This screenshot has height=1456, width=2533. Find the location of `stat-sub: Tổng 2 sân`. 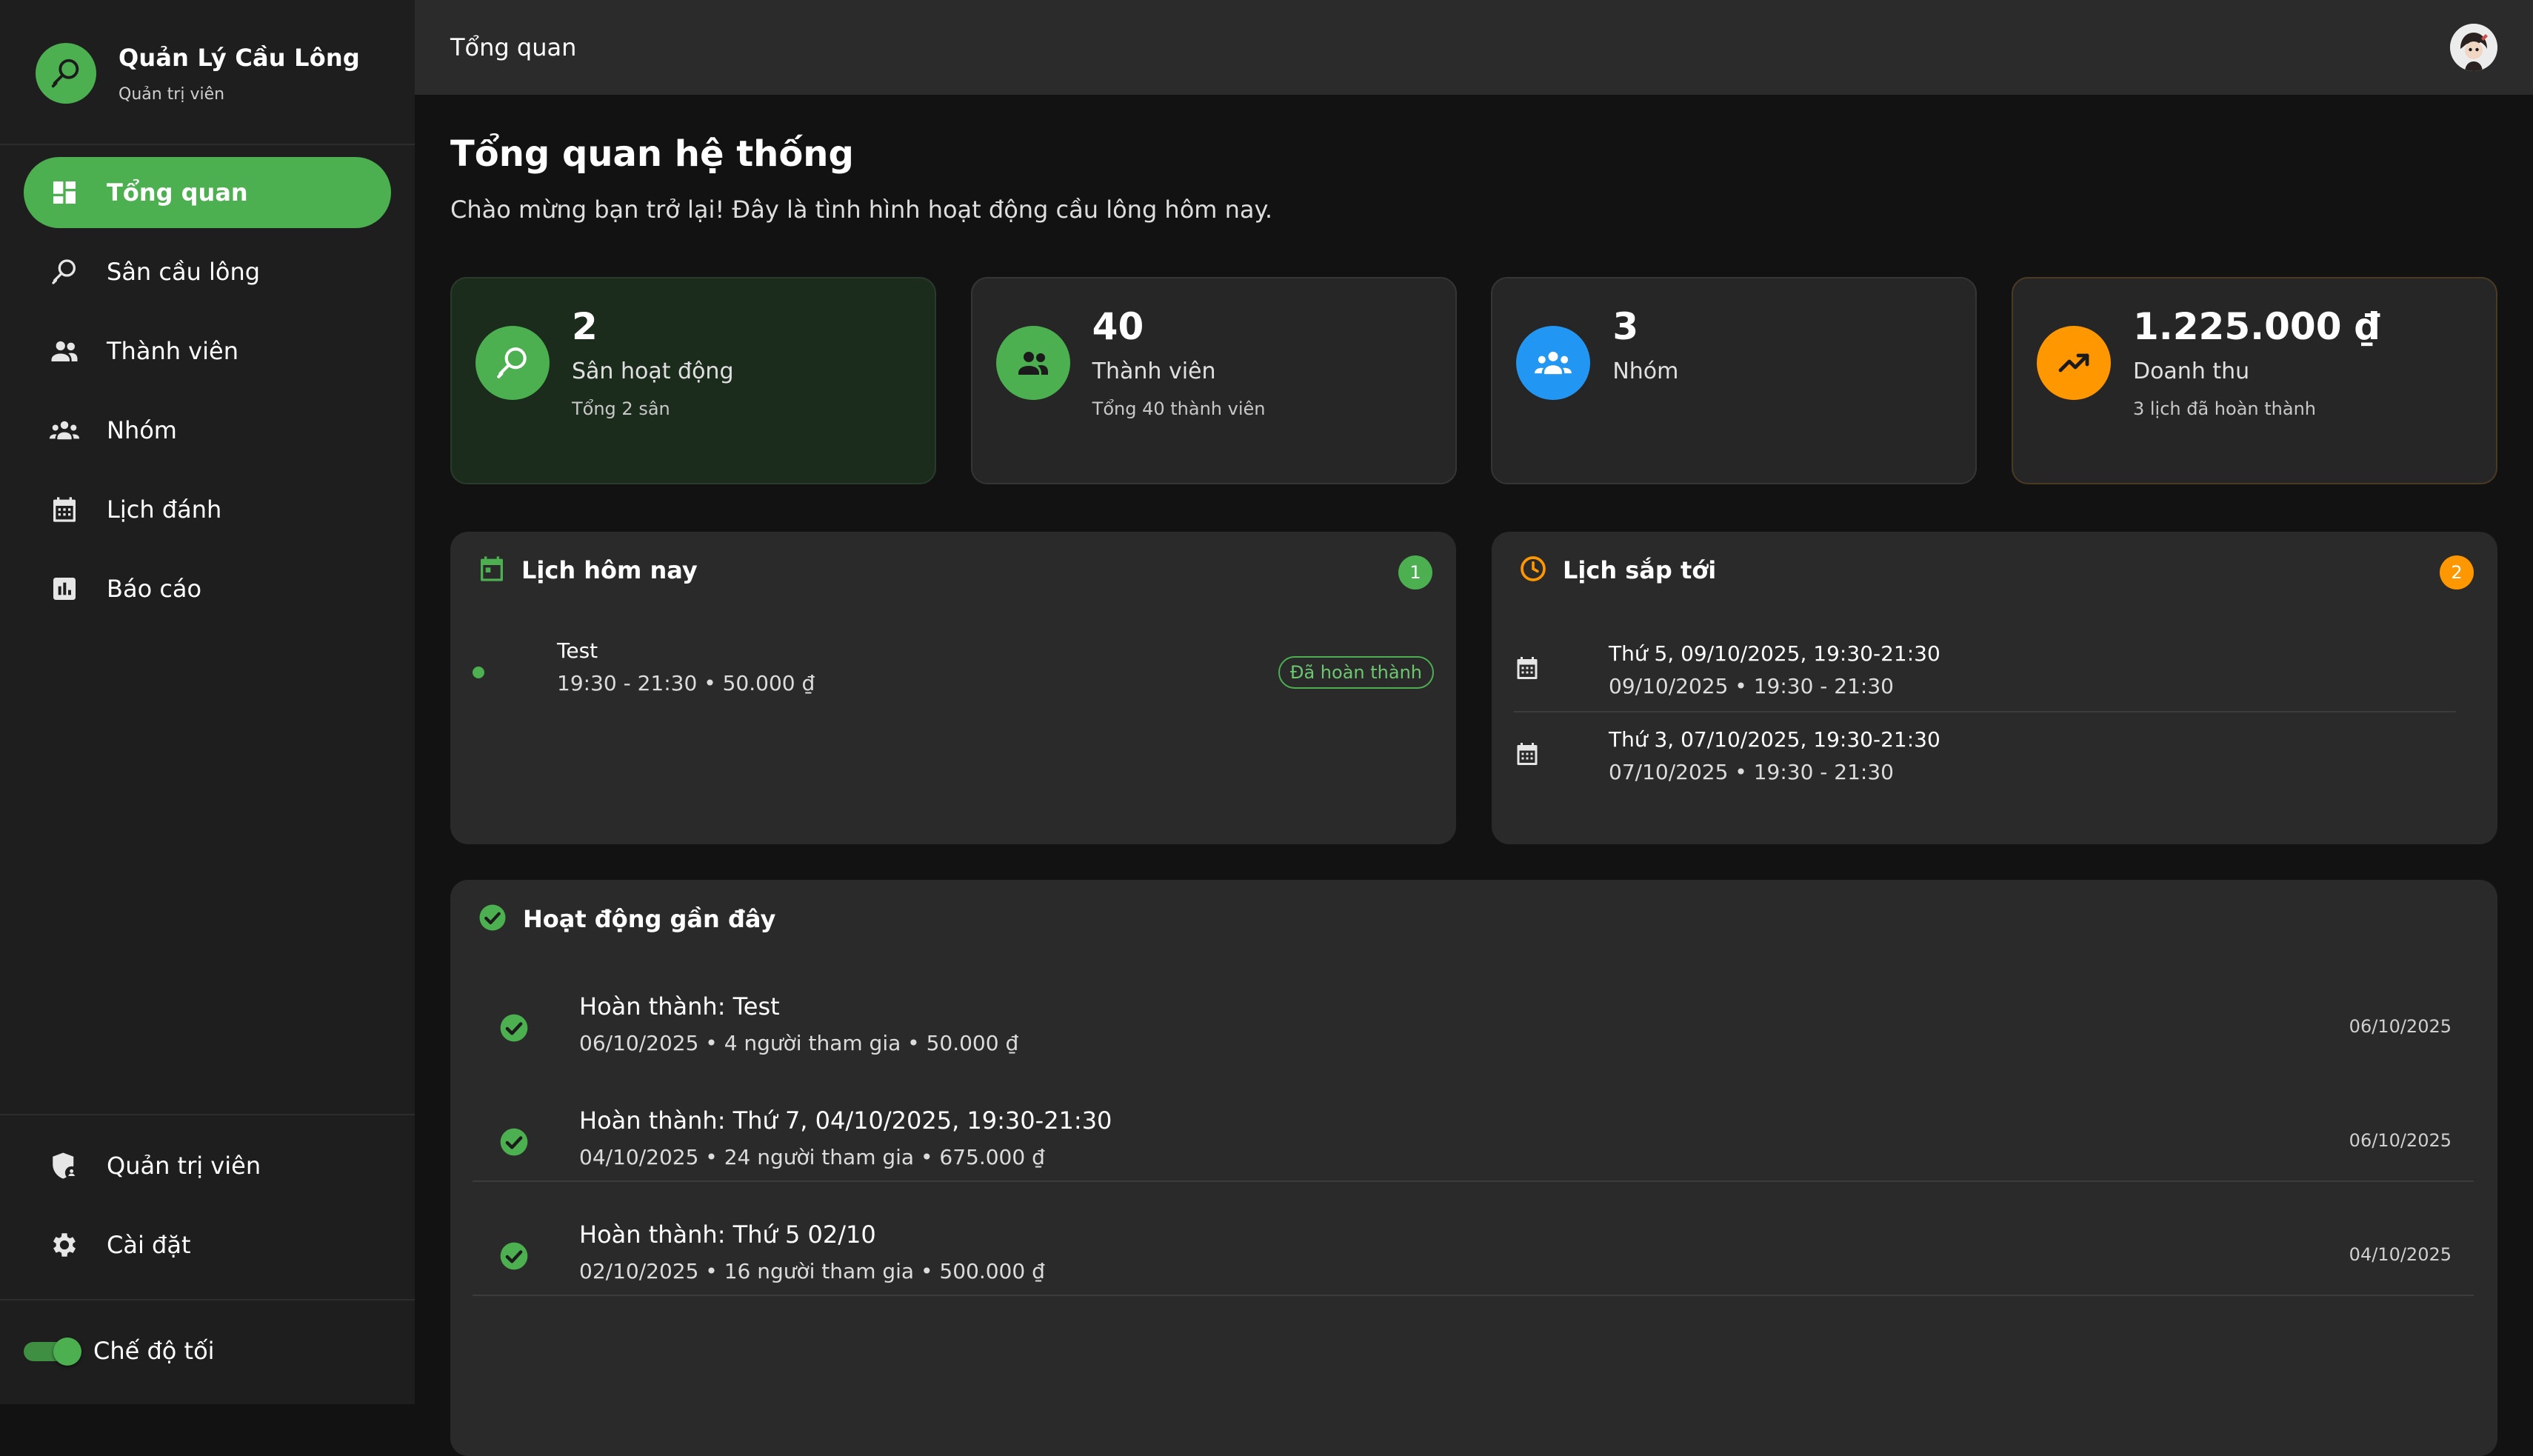

stat-sub: Tổng 2 sân is located at coordinates (621, 408).